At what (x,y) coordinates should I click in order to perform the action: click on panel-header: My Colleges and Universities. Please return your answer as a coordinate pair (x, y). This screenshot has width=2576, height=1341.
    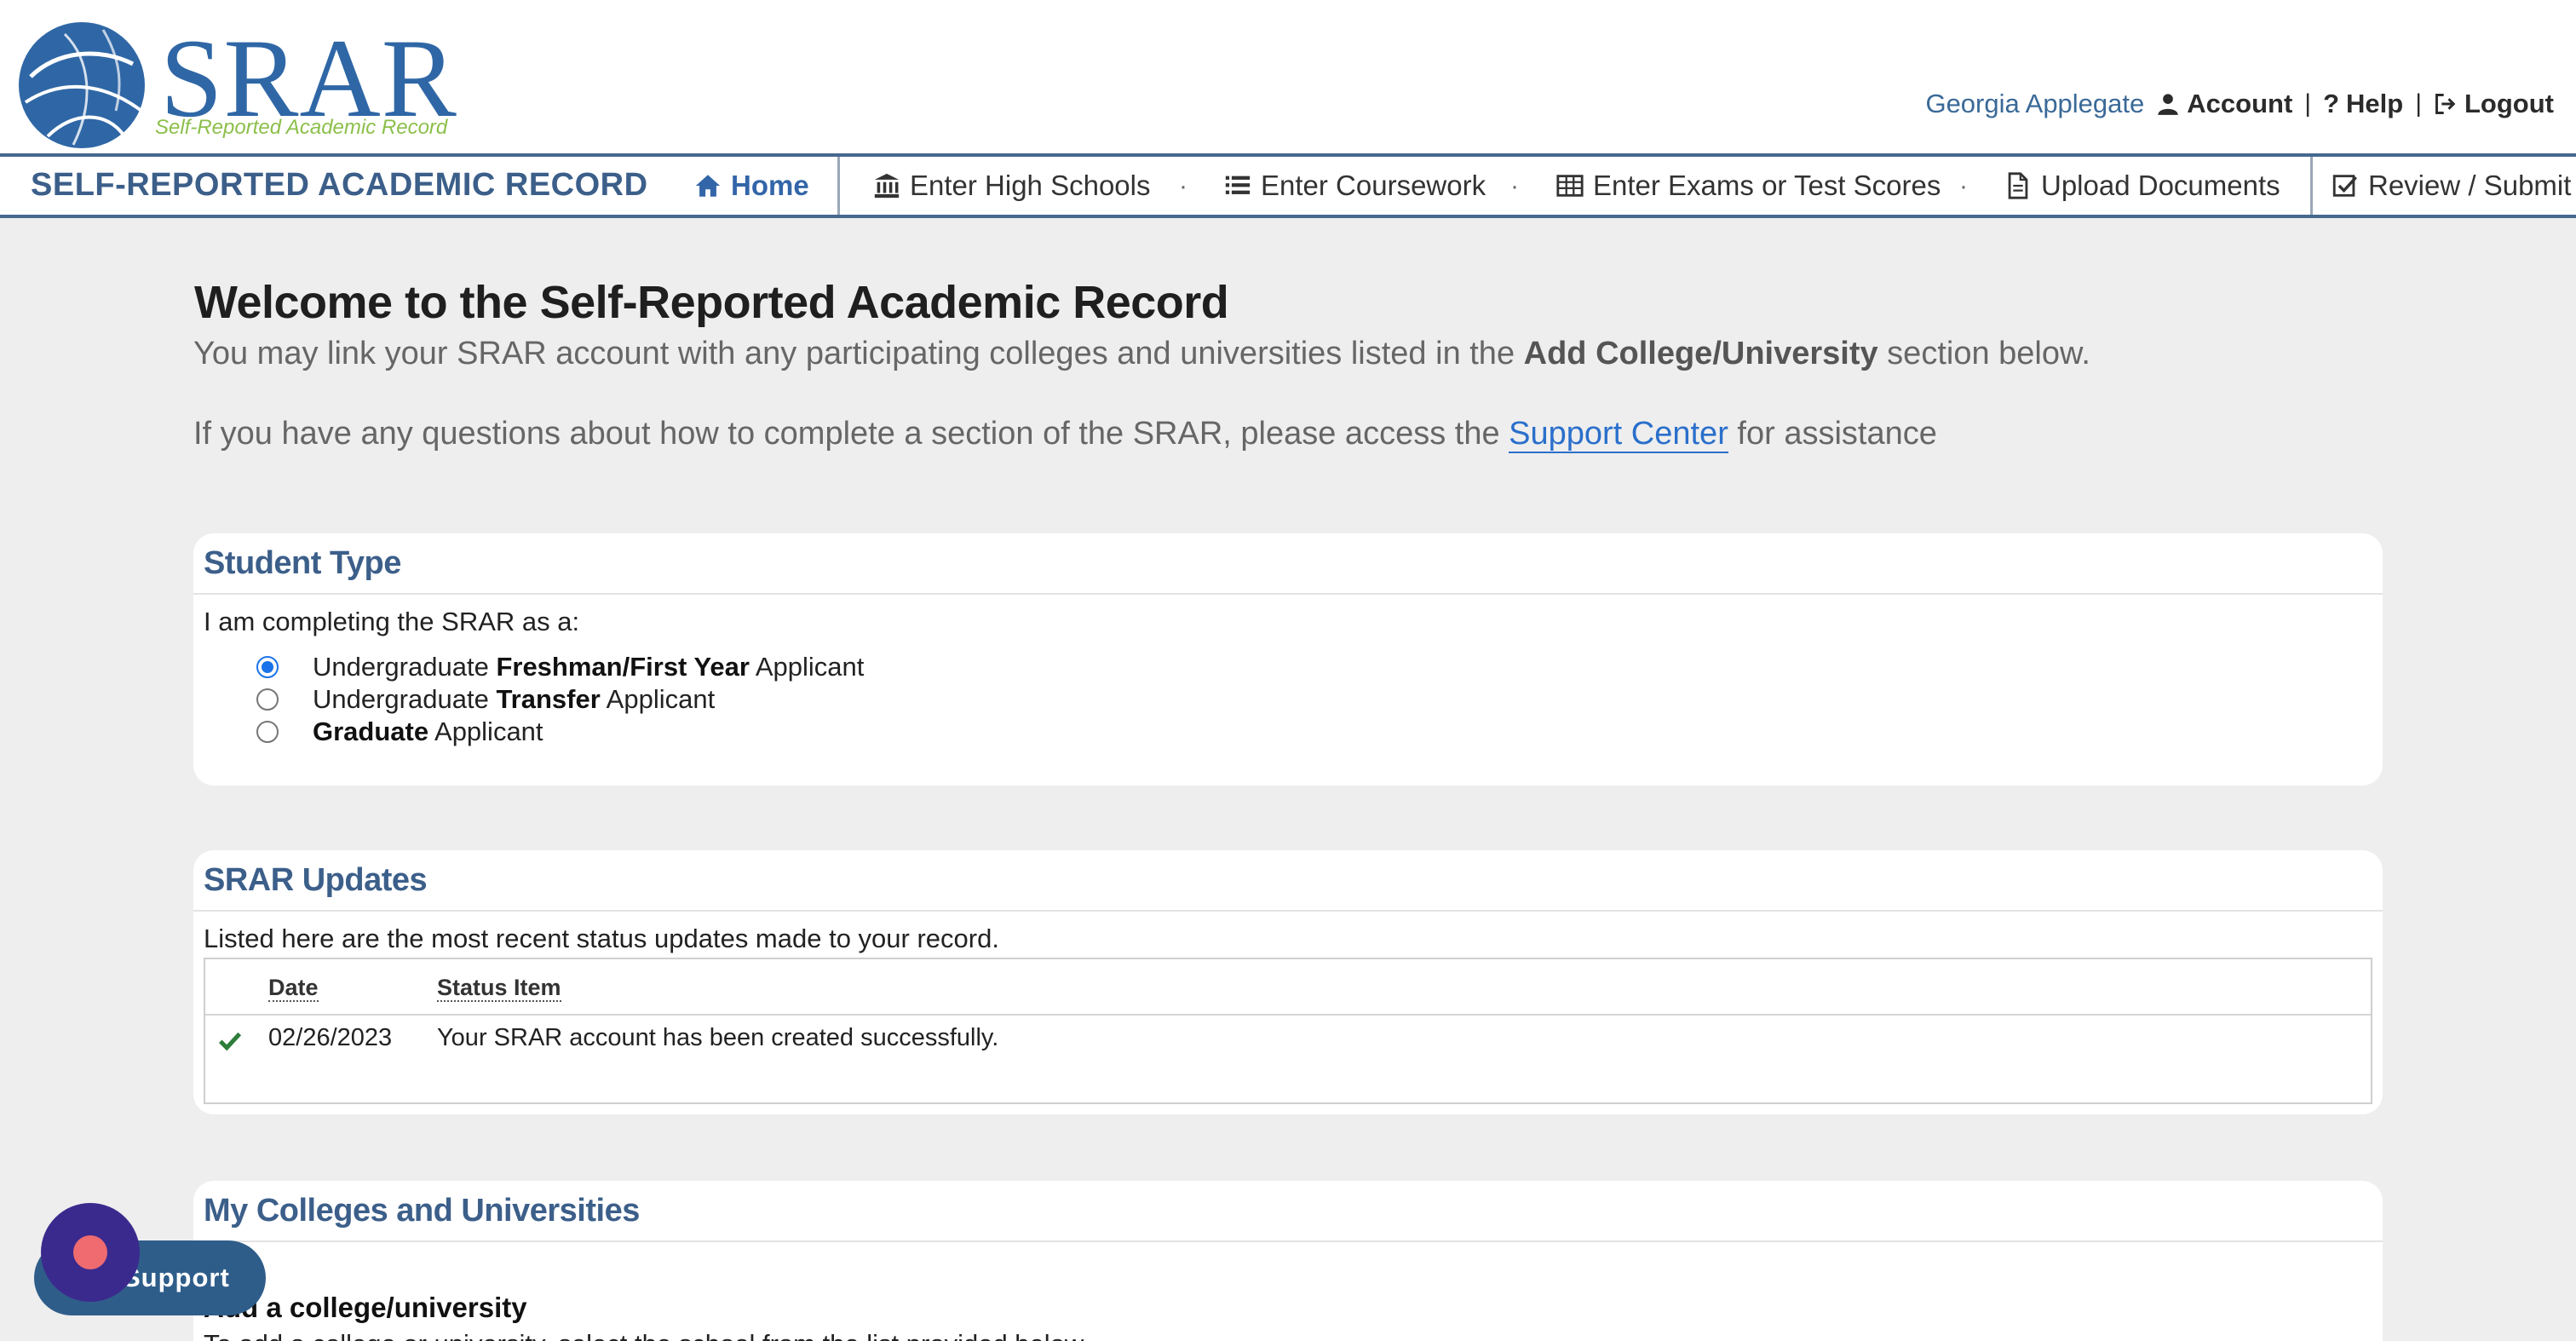
    Looking at the image, I should click on (1288, 1212).